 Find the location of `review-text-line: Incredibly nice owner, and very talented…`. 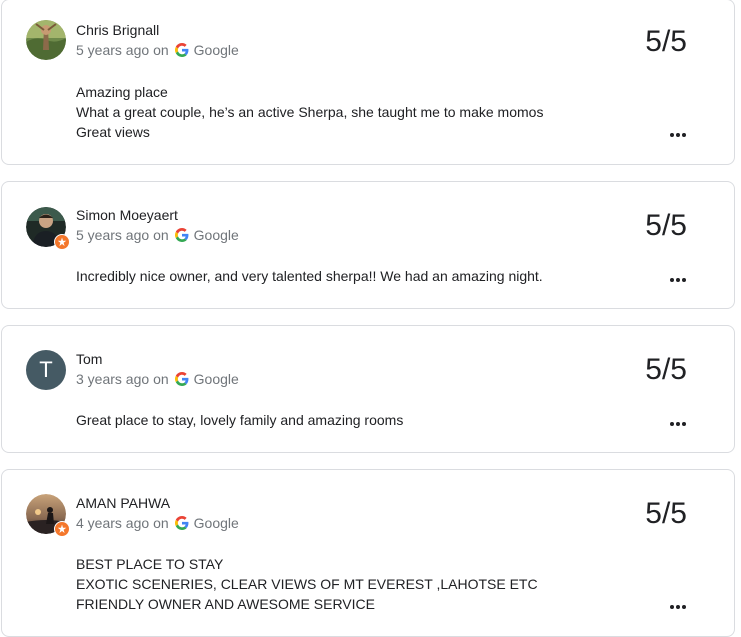

review-text-line: Incredibly nice owner, and very talented… is located at coordinates (309, 276).